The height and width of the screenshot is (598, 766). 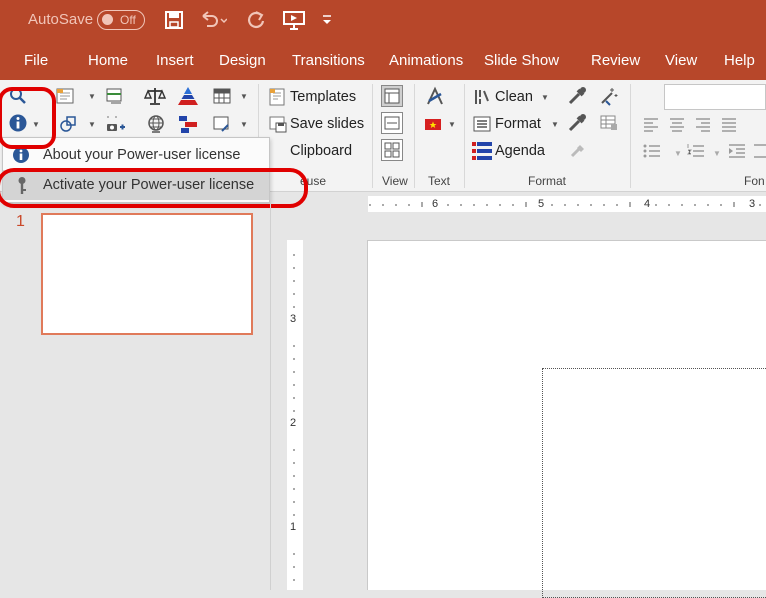 I want to click on slide-number: 1, so click(x=20, y=221).